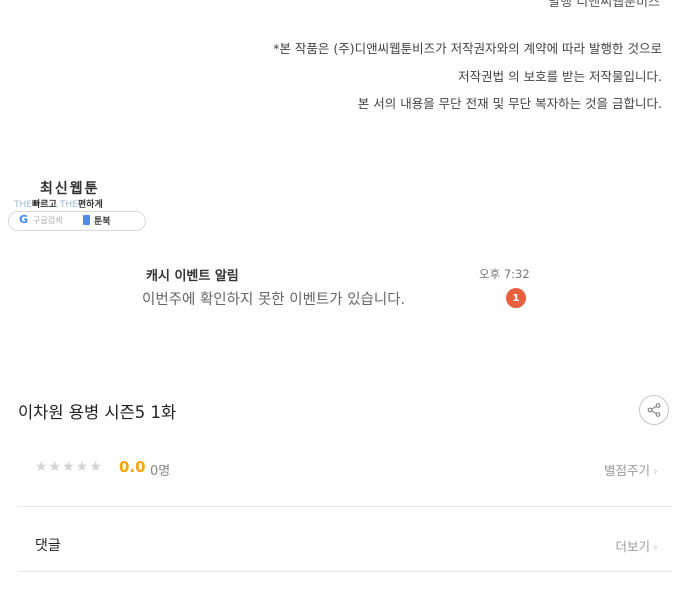  I want to click on slogan-the-2: THE, so click(68, 205).